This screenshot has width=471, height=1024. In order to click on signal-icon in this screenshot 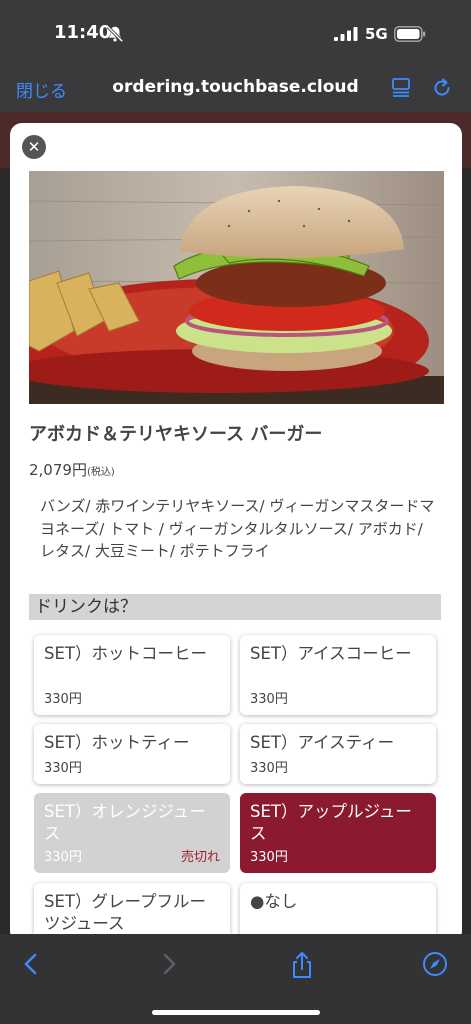, I will do `click(346, 34)`.